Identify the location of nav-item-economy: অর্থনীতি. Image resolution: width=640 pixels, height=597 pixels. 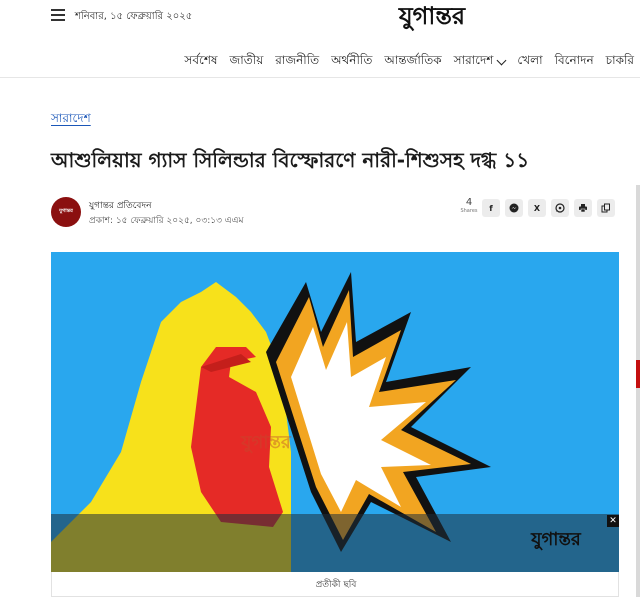
(351, 62).